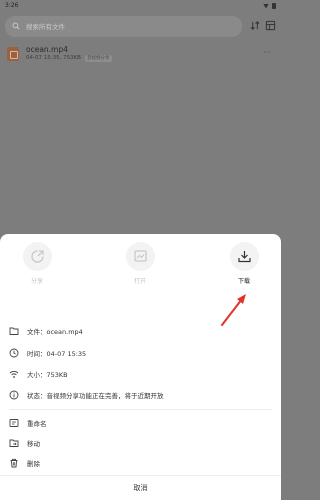 The height and width of the screenshot is (500, 320). I want to click on annotation-arrow, so click(233, 310).